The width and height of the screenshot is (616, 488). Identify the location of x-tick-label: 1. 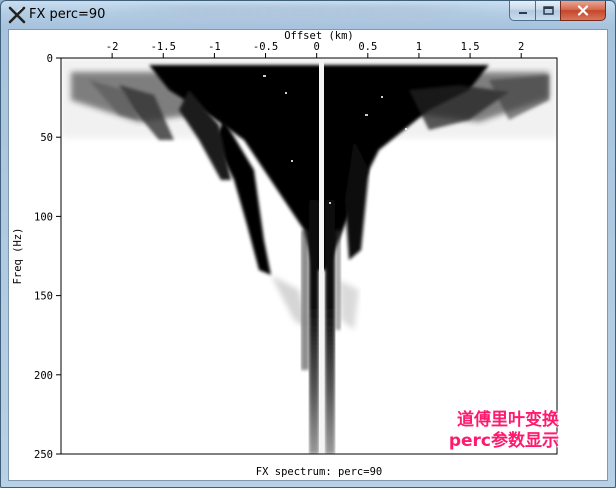
(419, 47).